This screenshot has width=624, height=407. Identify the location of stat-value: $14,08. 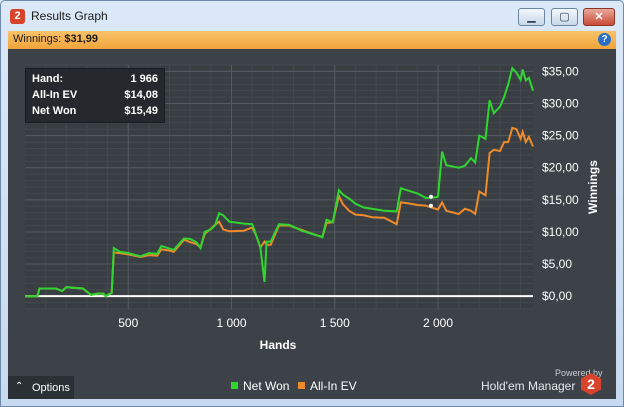
(141, 95).